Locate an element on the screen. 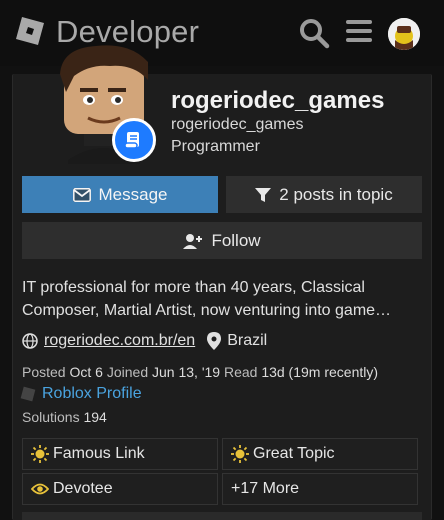 The width and height of the screenshot is (444, 520). hamburger-menu-icon is located at coordinates (359, 33).